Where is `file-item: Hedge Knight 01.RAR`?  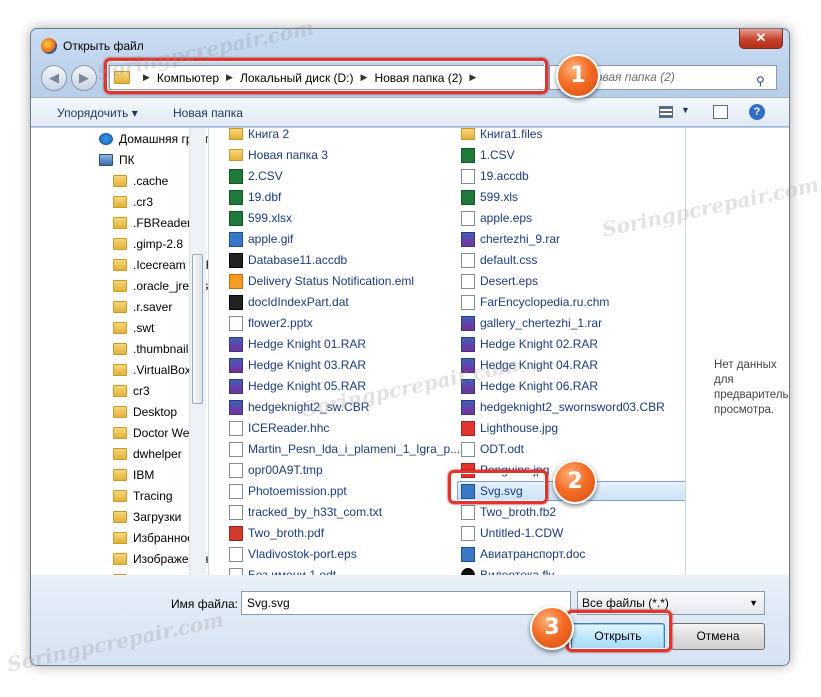 file-item: Hedge Knight 01.RAR is located at coordinates (297, 344).